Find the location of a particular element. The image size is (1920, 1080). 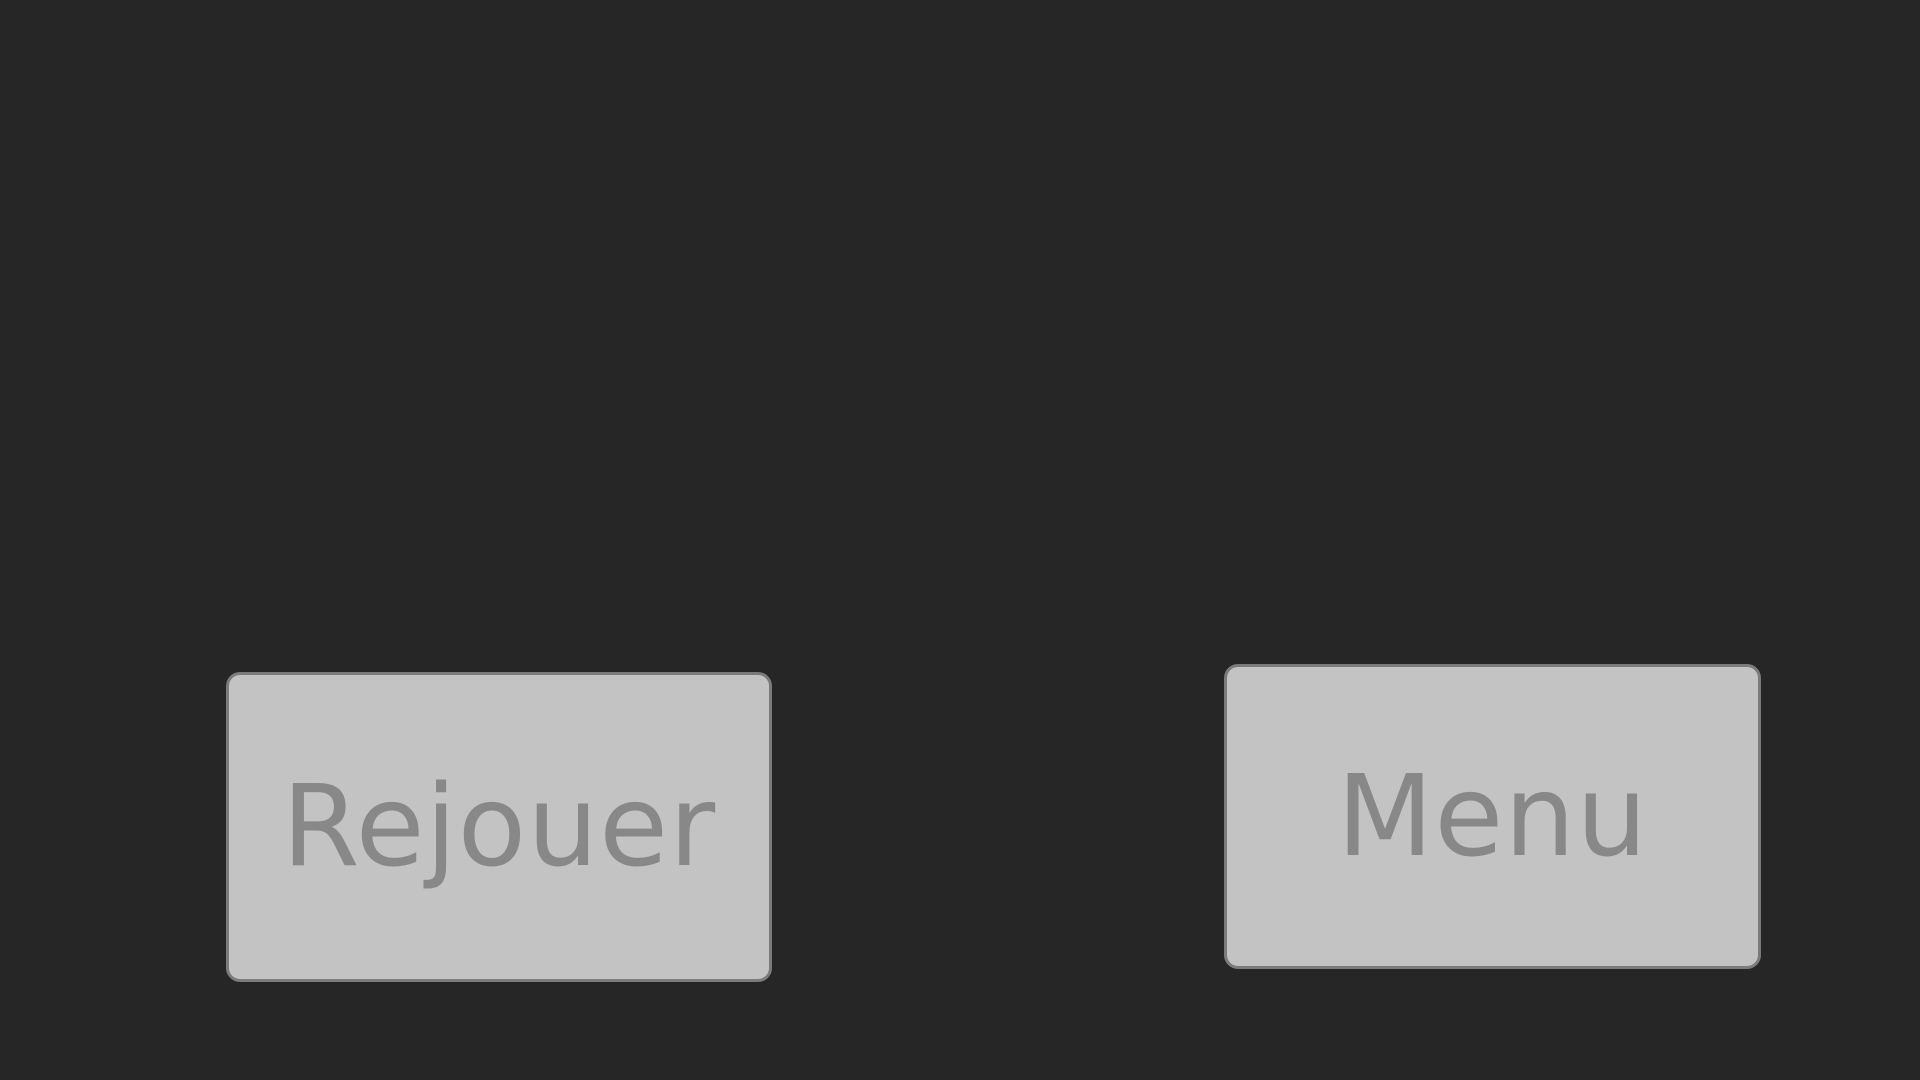

menu-button-label: Menu is located at coordinates (1492, 816).